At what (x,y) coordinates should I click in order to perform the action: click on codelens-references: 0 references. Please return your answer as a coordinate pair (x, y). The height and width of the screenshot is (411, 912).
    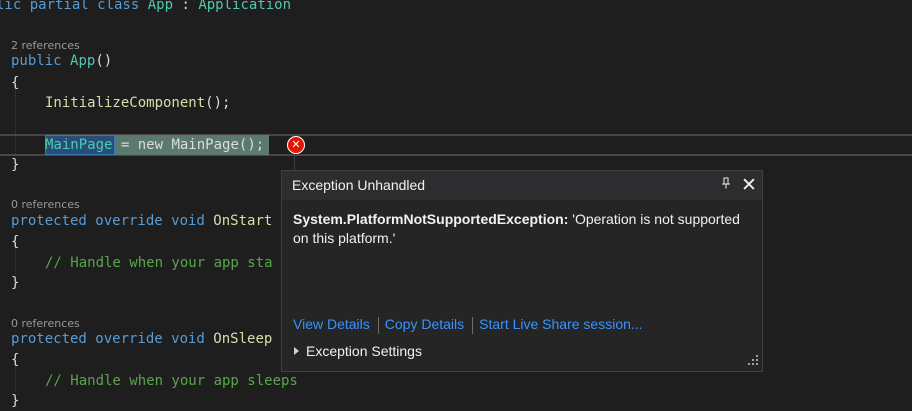
    Looking at the image, I should click on (45, 205).